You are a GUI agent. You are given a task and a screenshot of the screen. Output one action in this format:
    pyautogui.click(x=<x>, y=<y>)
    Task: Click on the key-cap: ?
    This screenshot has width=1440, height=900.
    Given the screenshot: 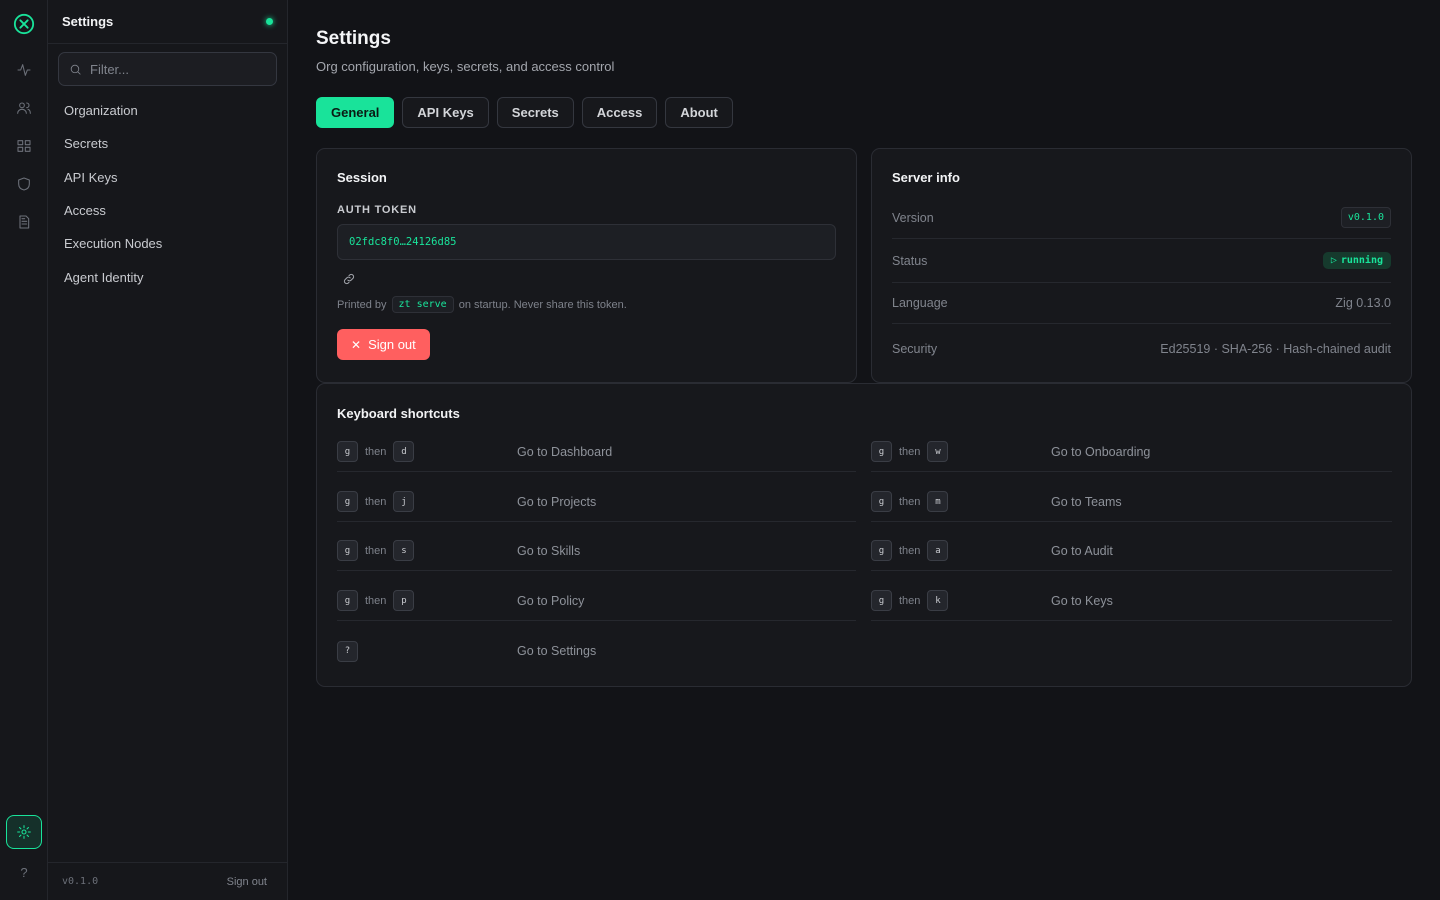 What is the action you would take?
    pyautogui.click(x=347, y=651)
    